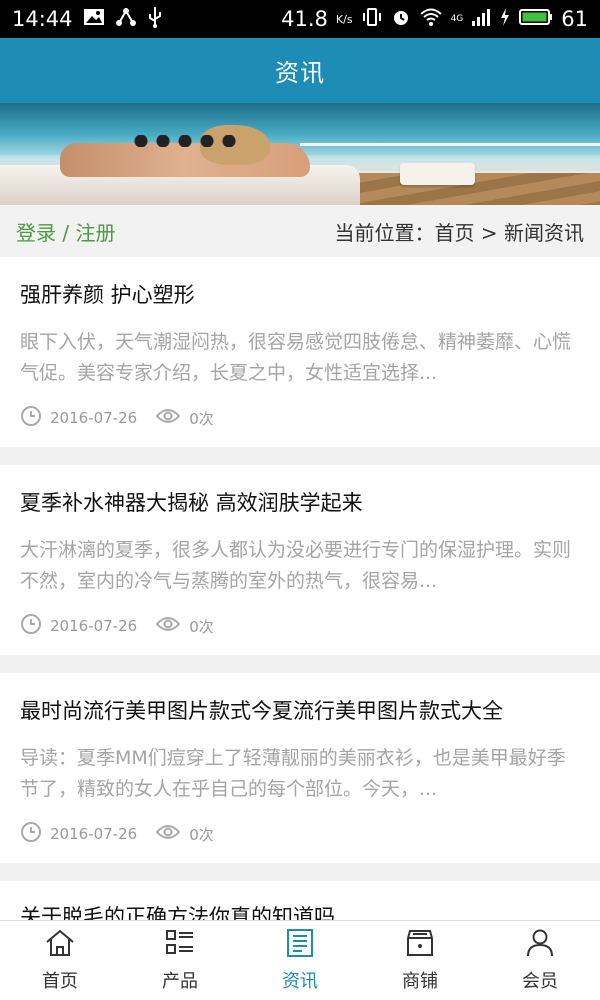 The width and height of the screenshot is (600, 1000). I want to click on news-title: 夏季补水神器大揭秘 高效润肤学起来, so click(191, 502).